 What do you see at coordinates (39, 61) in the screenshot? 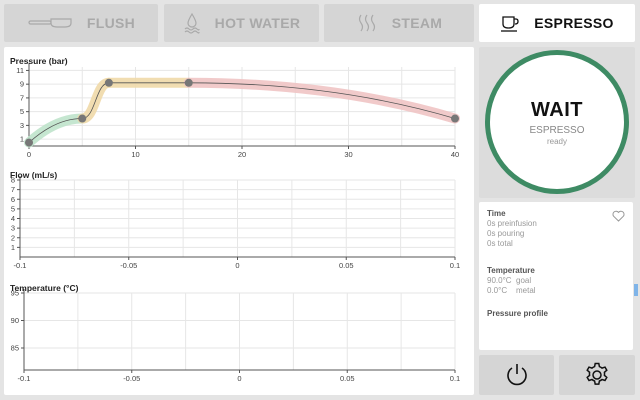
I see `pressure-chart-title: Pressure (bar)` at bounding box center [39, 61].